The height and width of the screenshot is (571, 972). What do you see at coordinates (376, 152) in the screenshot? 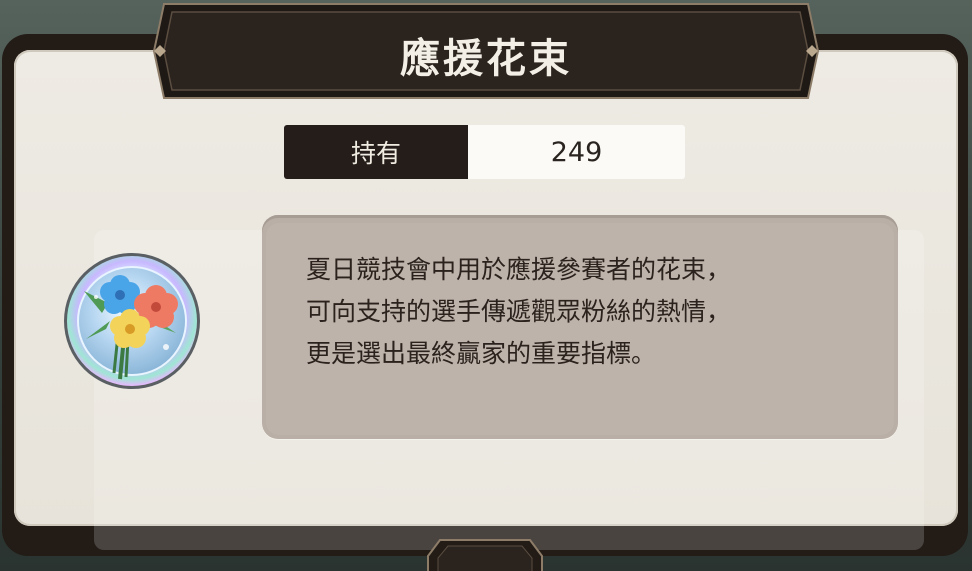
I see `holding-label: 持有` at bounding box center [376, 152].